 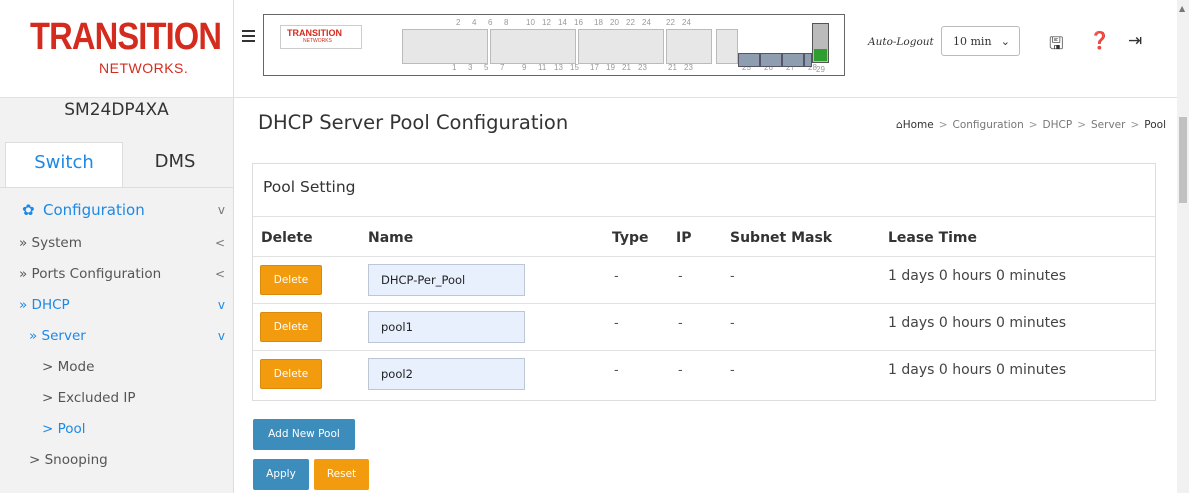 I want to click on save-icon: 🖫, so click(x=1056, y=45).